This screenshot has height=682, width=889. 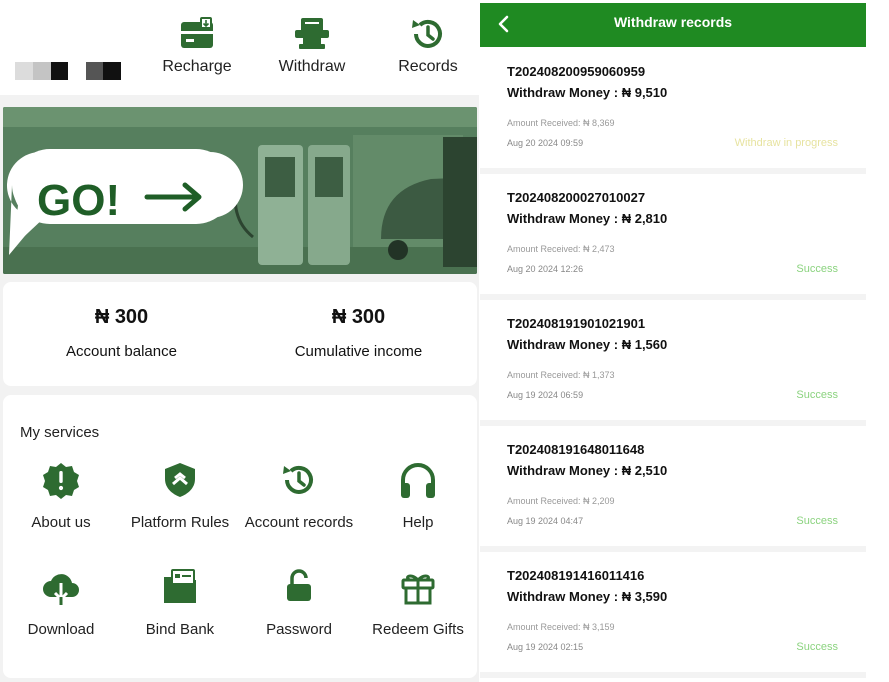 What do you see at coordinates (299, 585) in the screenshot?
I see `unlock-icon` at bounding box center [299, 585].